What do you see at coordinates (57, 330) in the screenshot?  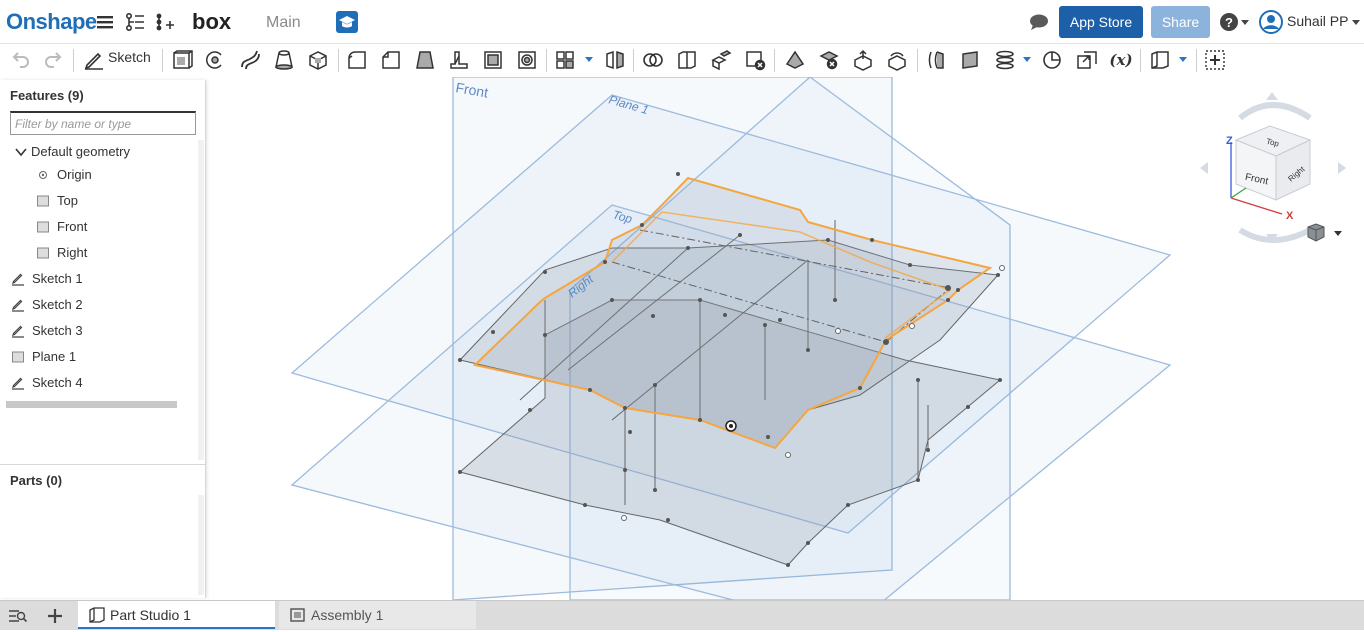 I see `tree-item-label: Sketch 3` at bounding box center [57, 330].